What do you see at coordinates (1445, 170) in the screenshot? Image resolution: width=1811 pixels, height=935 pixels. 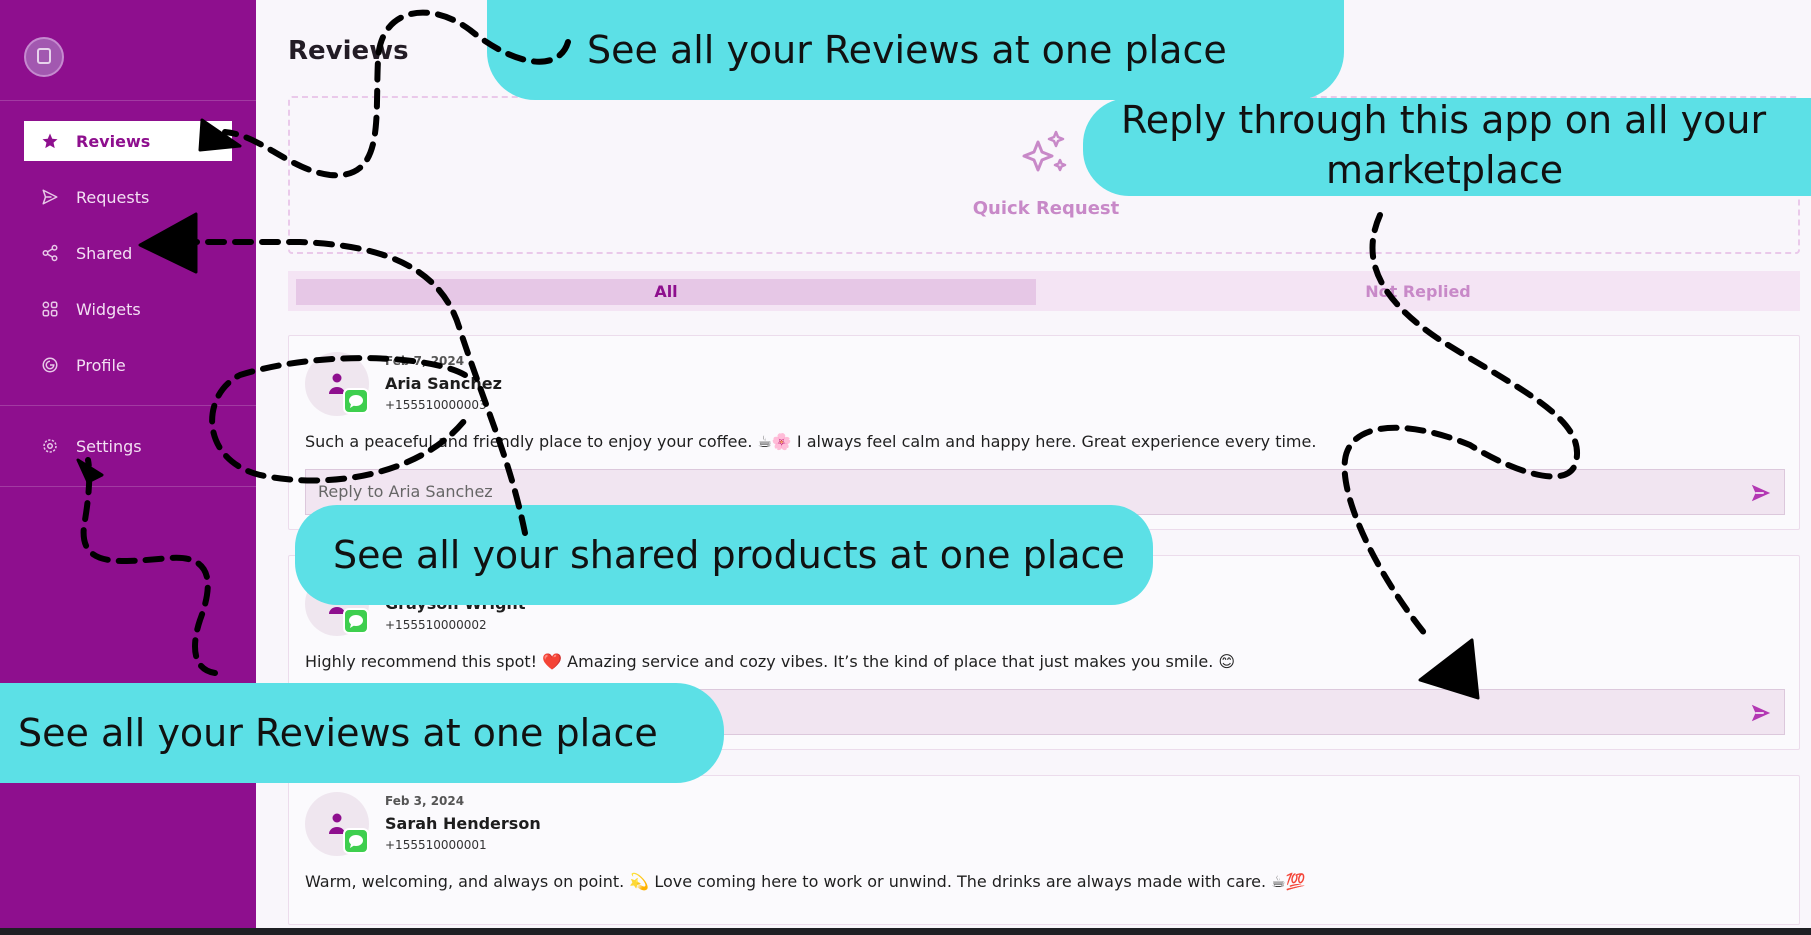 I see `callout-text: marketplace` at bounding box center [1445, 170].